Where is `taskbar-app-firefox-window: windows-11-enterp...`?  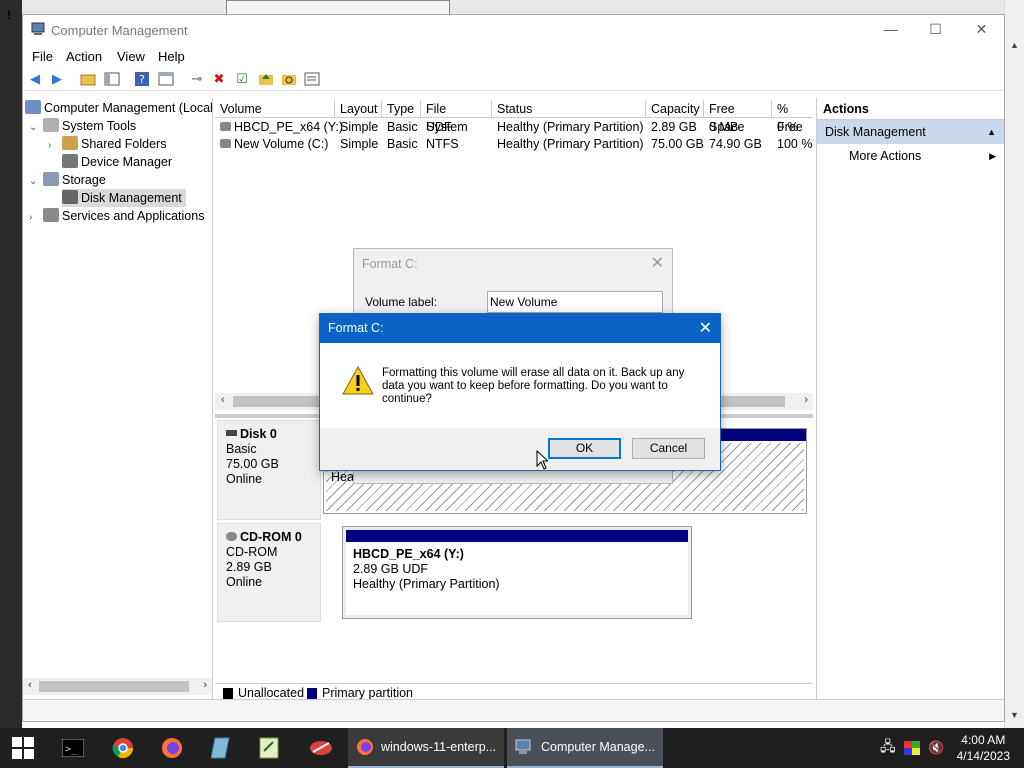 taskbar-app-firefox-window: windows-11-enterp... is located at coordinates (426, 748).